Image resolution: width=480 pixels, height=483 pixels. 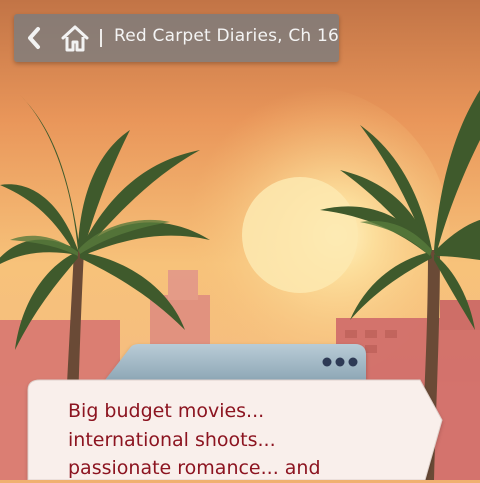 What do you see at coordinates (227, 36) in the screenshot?
I see `chapter-title: Red Carpet Diaries, Ch 16` at bounding box center [227, 36].